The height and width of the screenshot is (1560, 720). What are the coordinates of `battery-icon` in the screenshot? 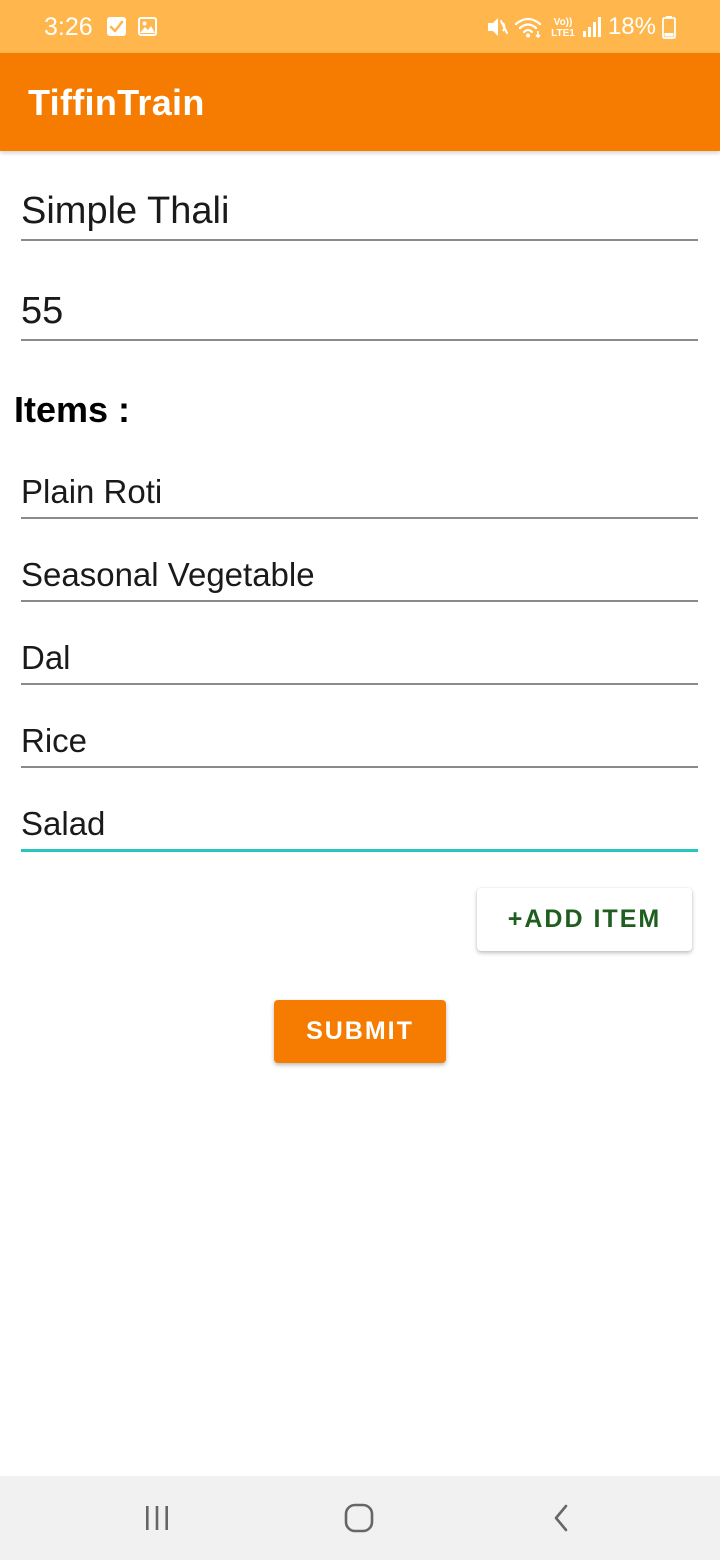 It's located at (669, 27).